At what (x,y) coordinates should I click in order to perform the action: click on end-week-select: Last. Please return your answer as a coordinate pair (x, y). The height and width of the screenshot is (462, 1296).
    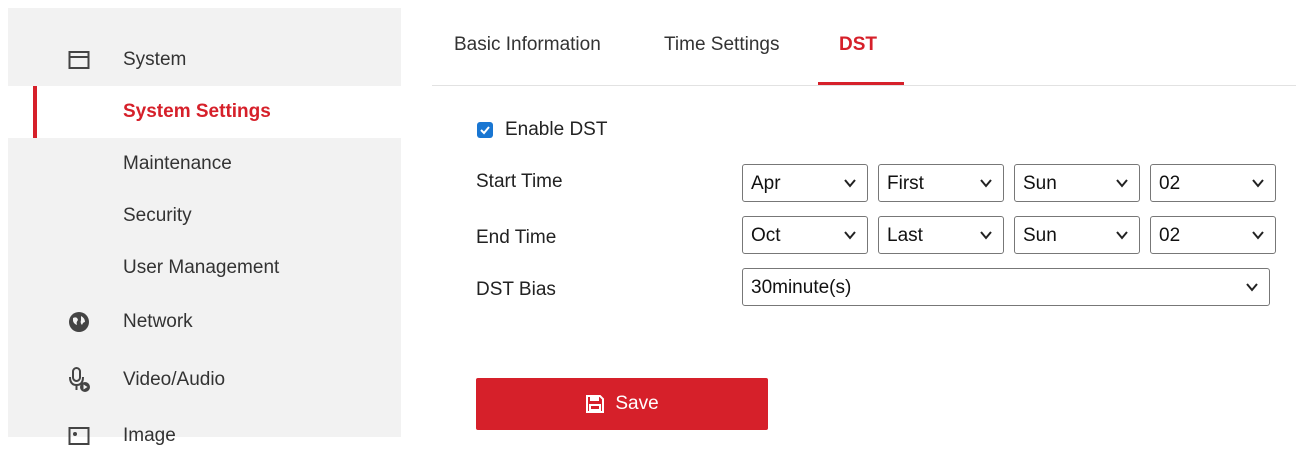
    Looking at the image, I should click on (941, 235).